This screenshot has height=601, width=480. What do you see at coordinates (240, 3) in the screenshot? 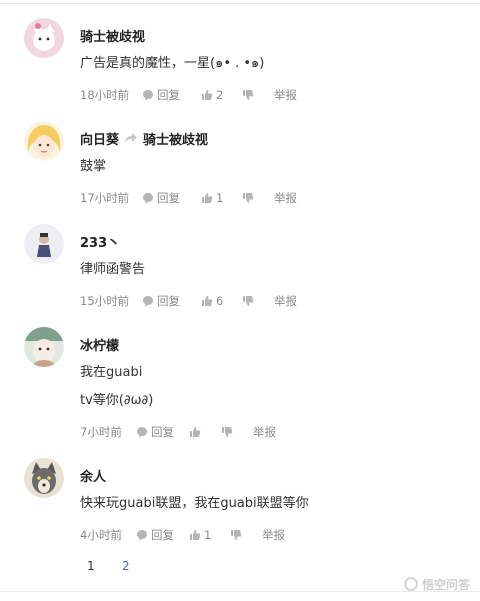
I see `top-divider` at bounding box center [240, 3].